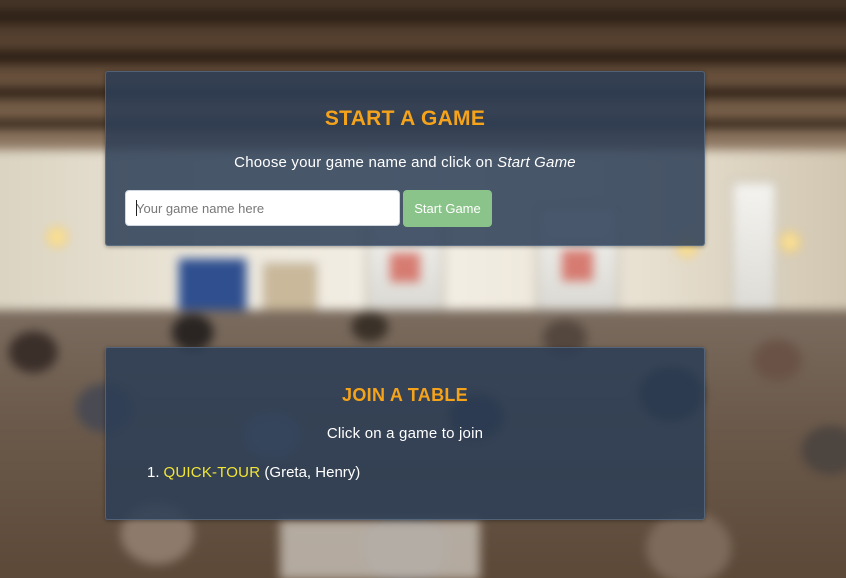  What do you see at coordinates (212, 472) in the screenshot?
I see `game-link-quick-tour: QUICK-TOUR` at bounding box center [212, 472].